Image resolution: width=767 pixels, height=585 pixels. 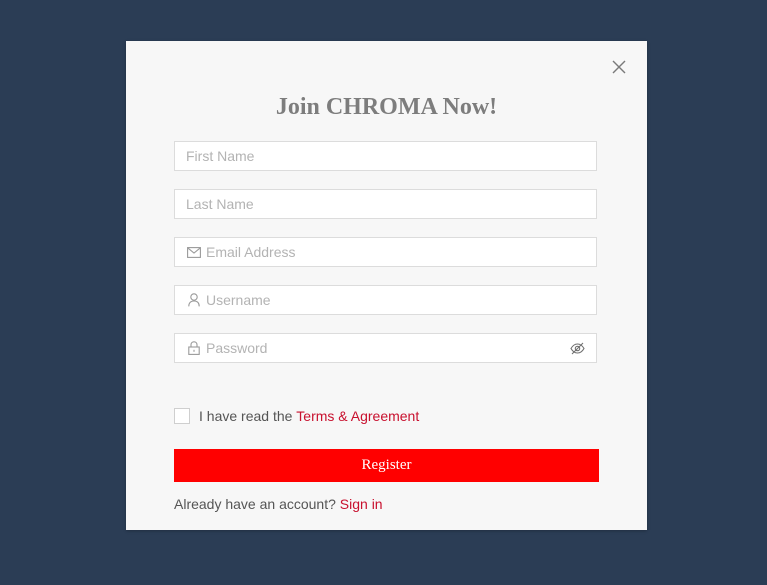 I want to click on terms-link: Terms & Agreement, so click(x=357, y=416).